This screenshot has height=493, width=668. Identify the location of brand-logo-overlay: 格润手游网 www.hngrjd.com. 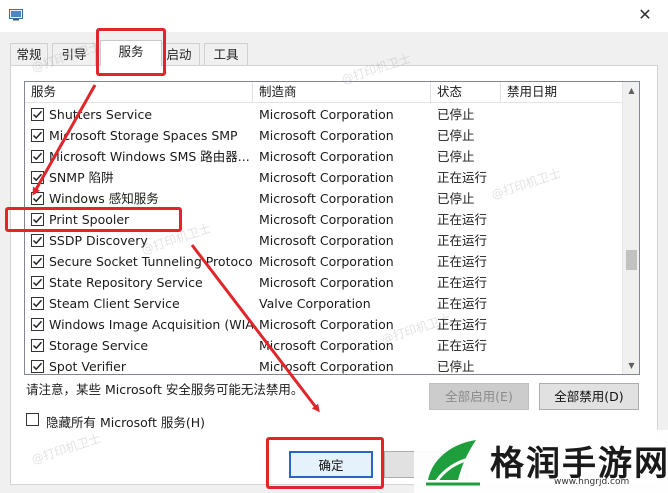
(541, 461).